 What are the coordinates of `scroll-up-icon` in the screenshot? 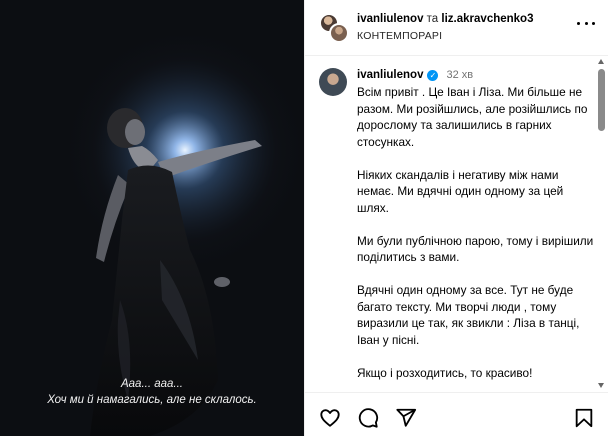 It's located at (601, 61).